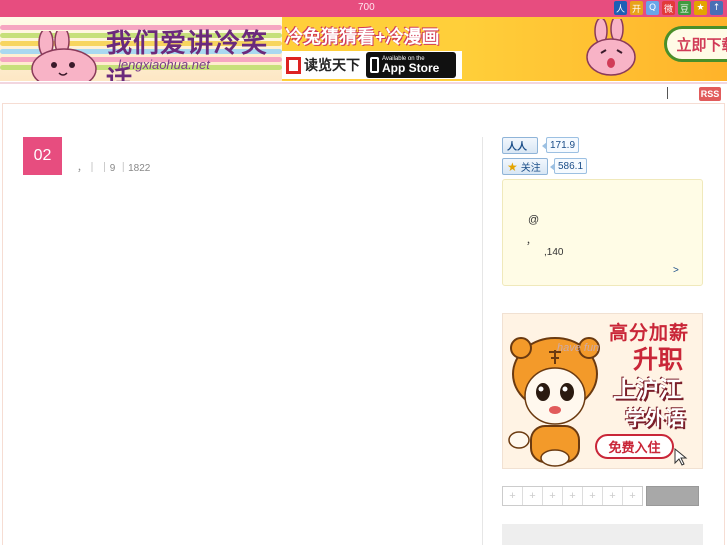  I want to click on tiger-mascot-icon, so click(554, 402).